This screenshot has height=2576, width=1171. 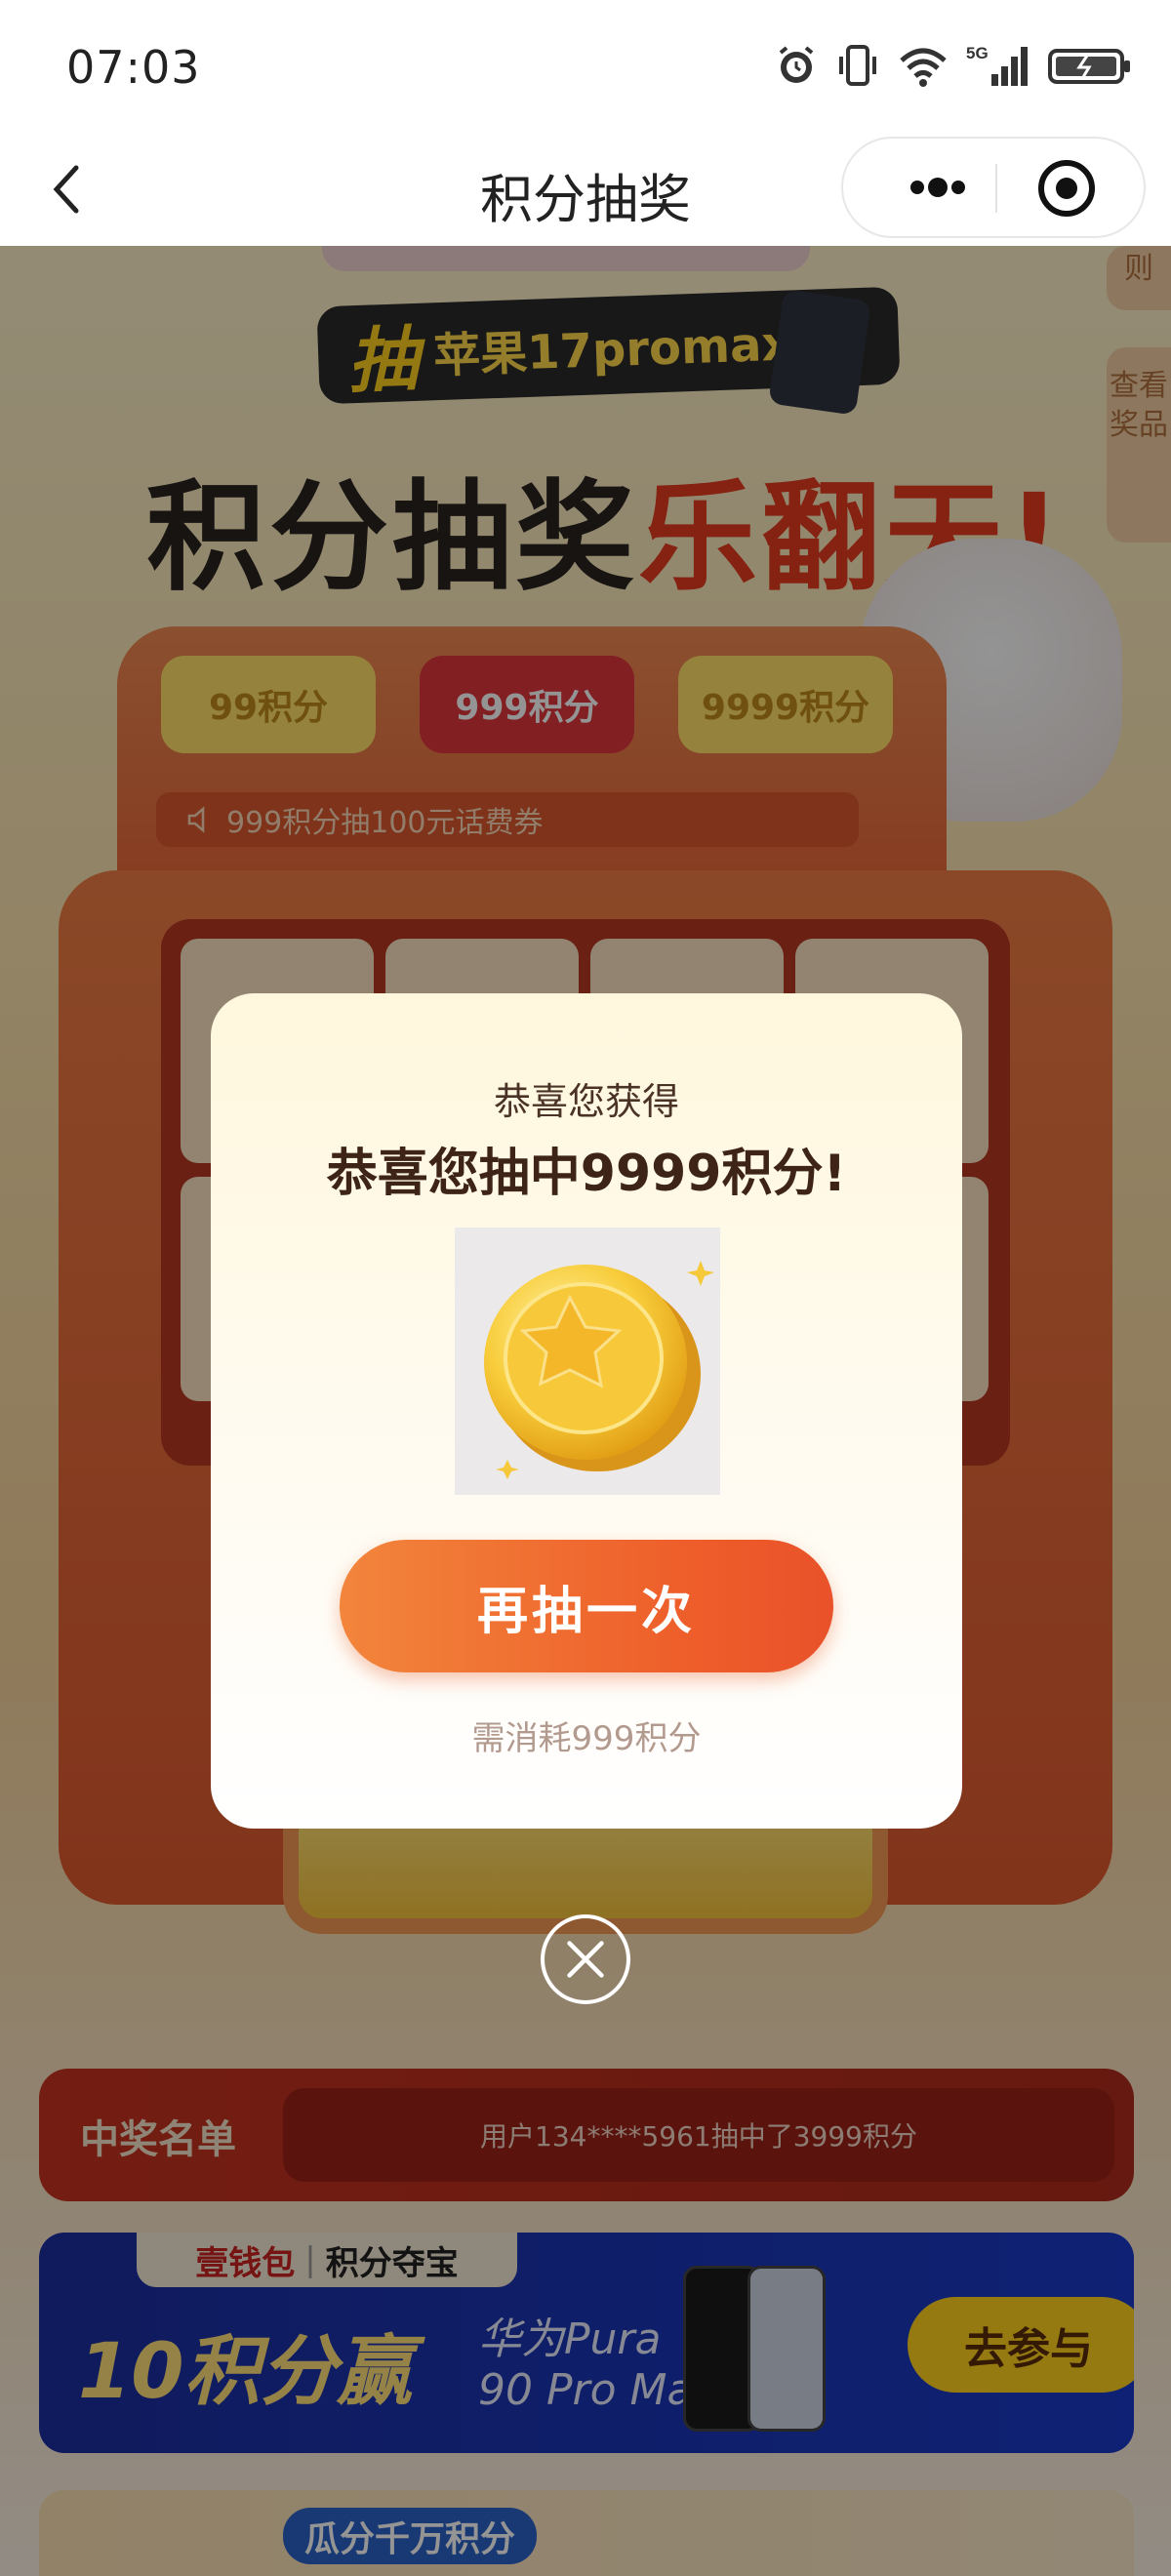 I want to click on svg-text: 5G, so click(x=977, y=53).